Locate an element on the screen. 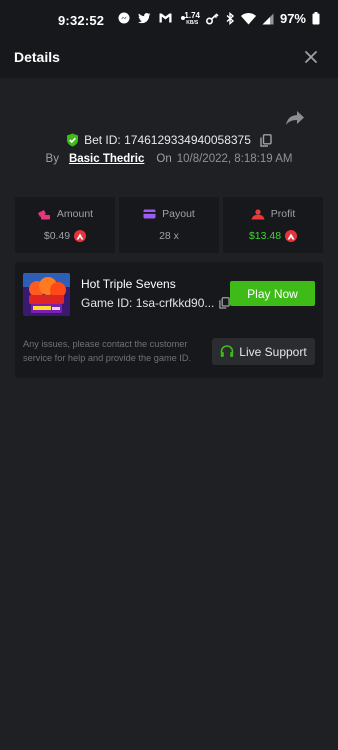 The height and width of the screenshot is (750, 338). bet-date: 10/8/2022, 8:18:19 AM is located at coordinates (234, 159).